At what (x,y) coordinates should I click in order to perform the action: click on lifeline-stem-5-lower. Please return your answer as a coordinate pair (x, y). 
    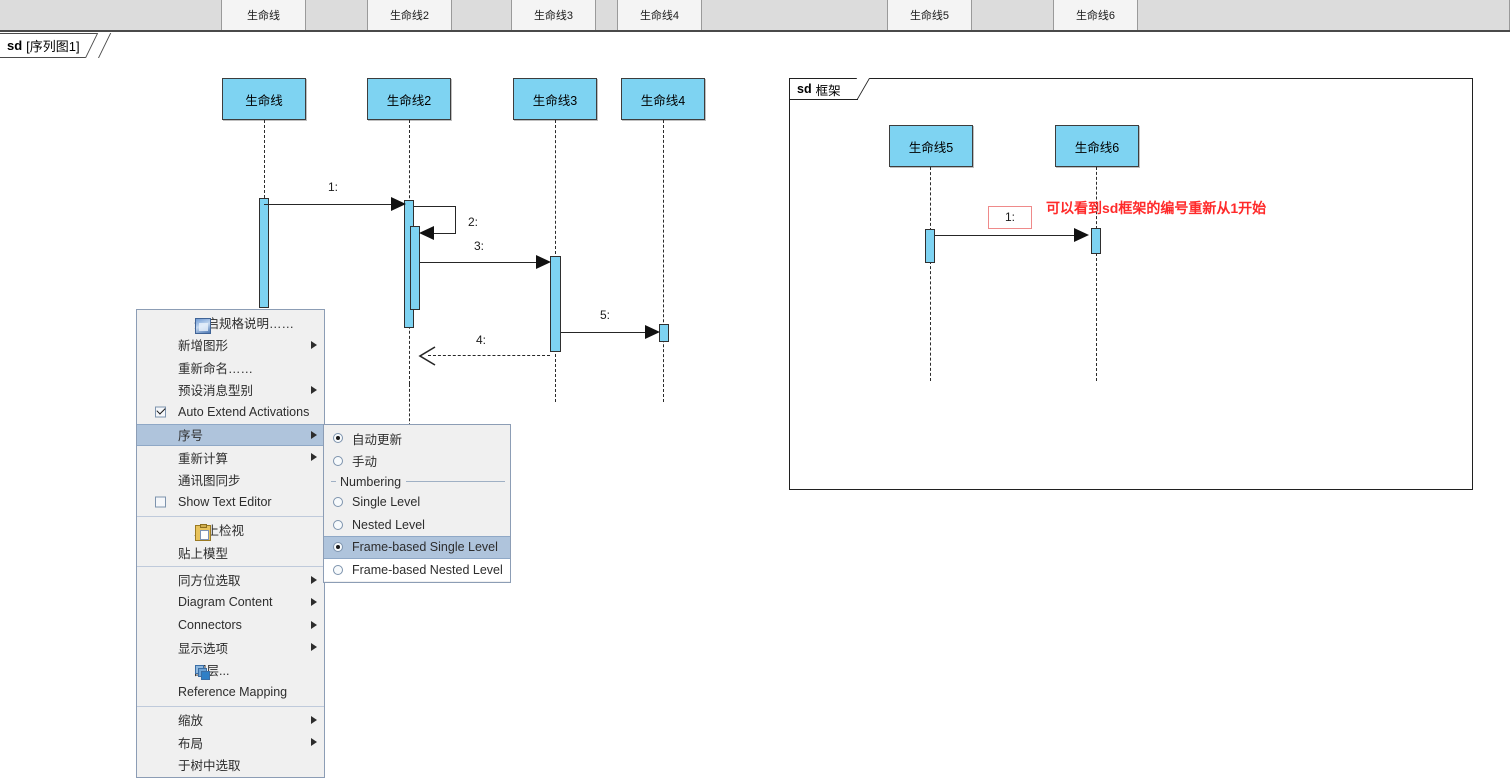
    Looking at the image, I should click on (930, 321).